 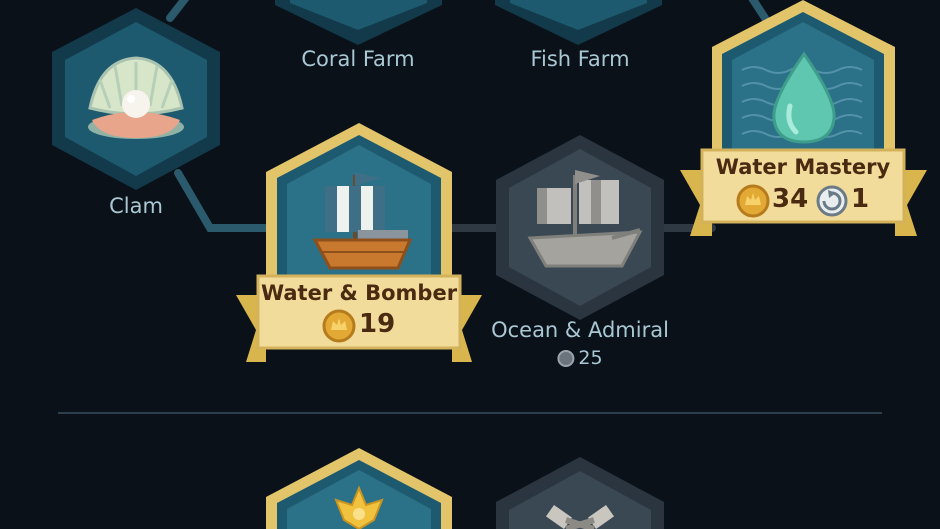 What do you see at coordinates (860, 199) in the screenshot?
I see `water-mastery-turns: 1` at bounding box center [860, 199].